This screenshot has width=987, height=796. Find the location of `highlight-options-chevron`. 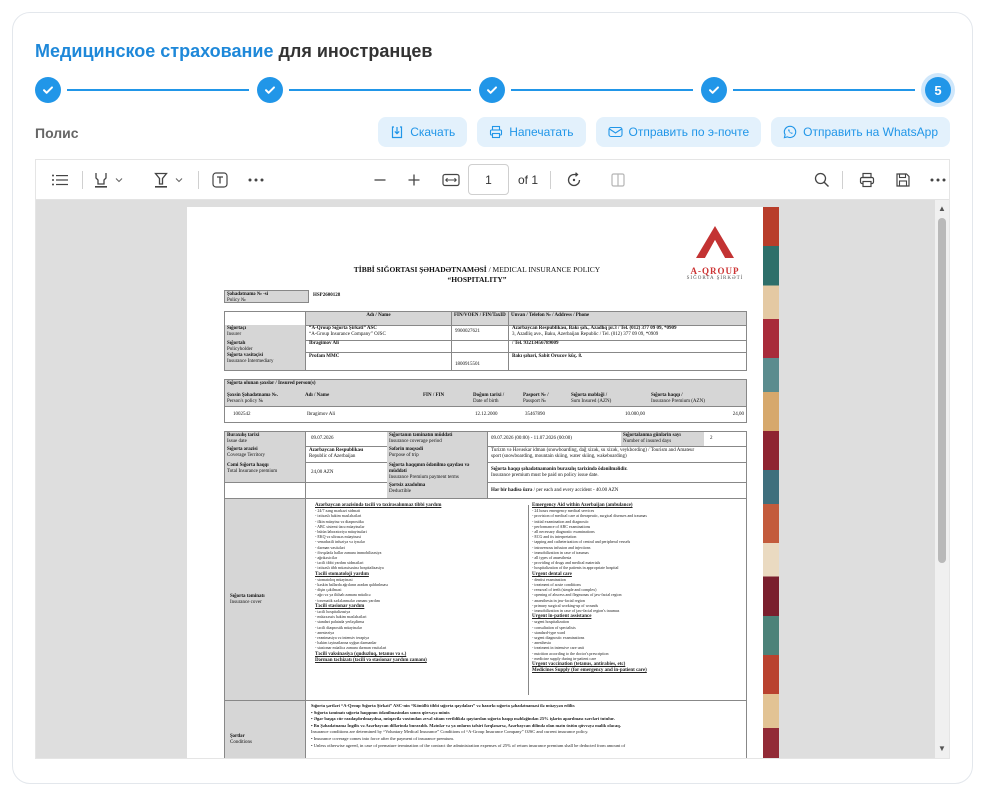

highlight-options-chevron is located at coordinates (119, 180).